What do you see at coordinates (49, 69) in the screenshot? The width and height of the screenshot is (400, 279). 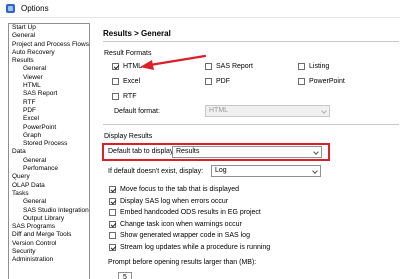 I see `tree-item-results-general: General` at bounding box center [49, 69].